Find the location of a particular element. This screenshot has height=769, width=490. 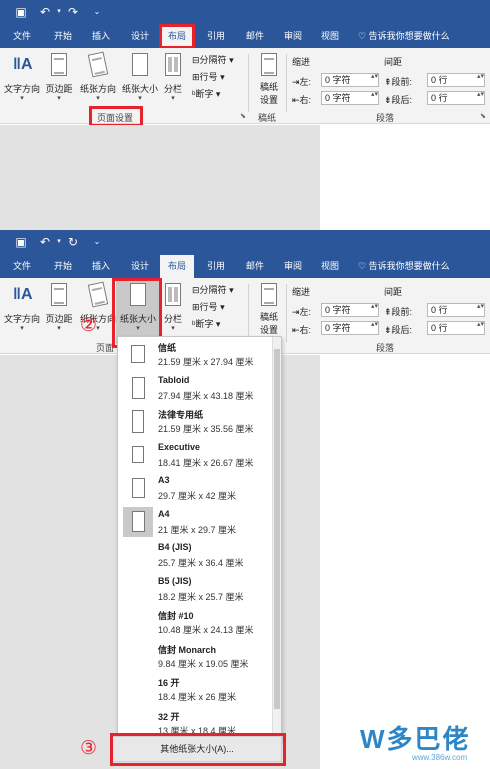

paper-size-item: B4 (JIS) 25.7 厘米 x 36.4 厘米 is located at coordinates (195, 556).